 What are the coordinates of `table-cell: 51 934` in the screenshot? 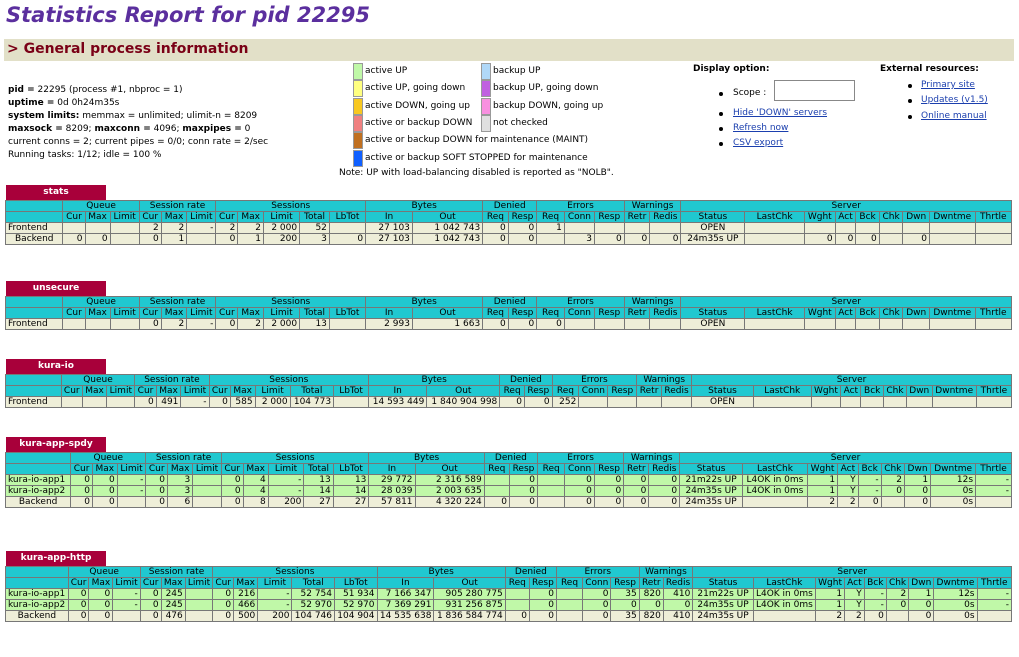 It's located at (356, 594).